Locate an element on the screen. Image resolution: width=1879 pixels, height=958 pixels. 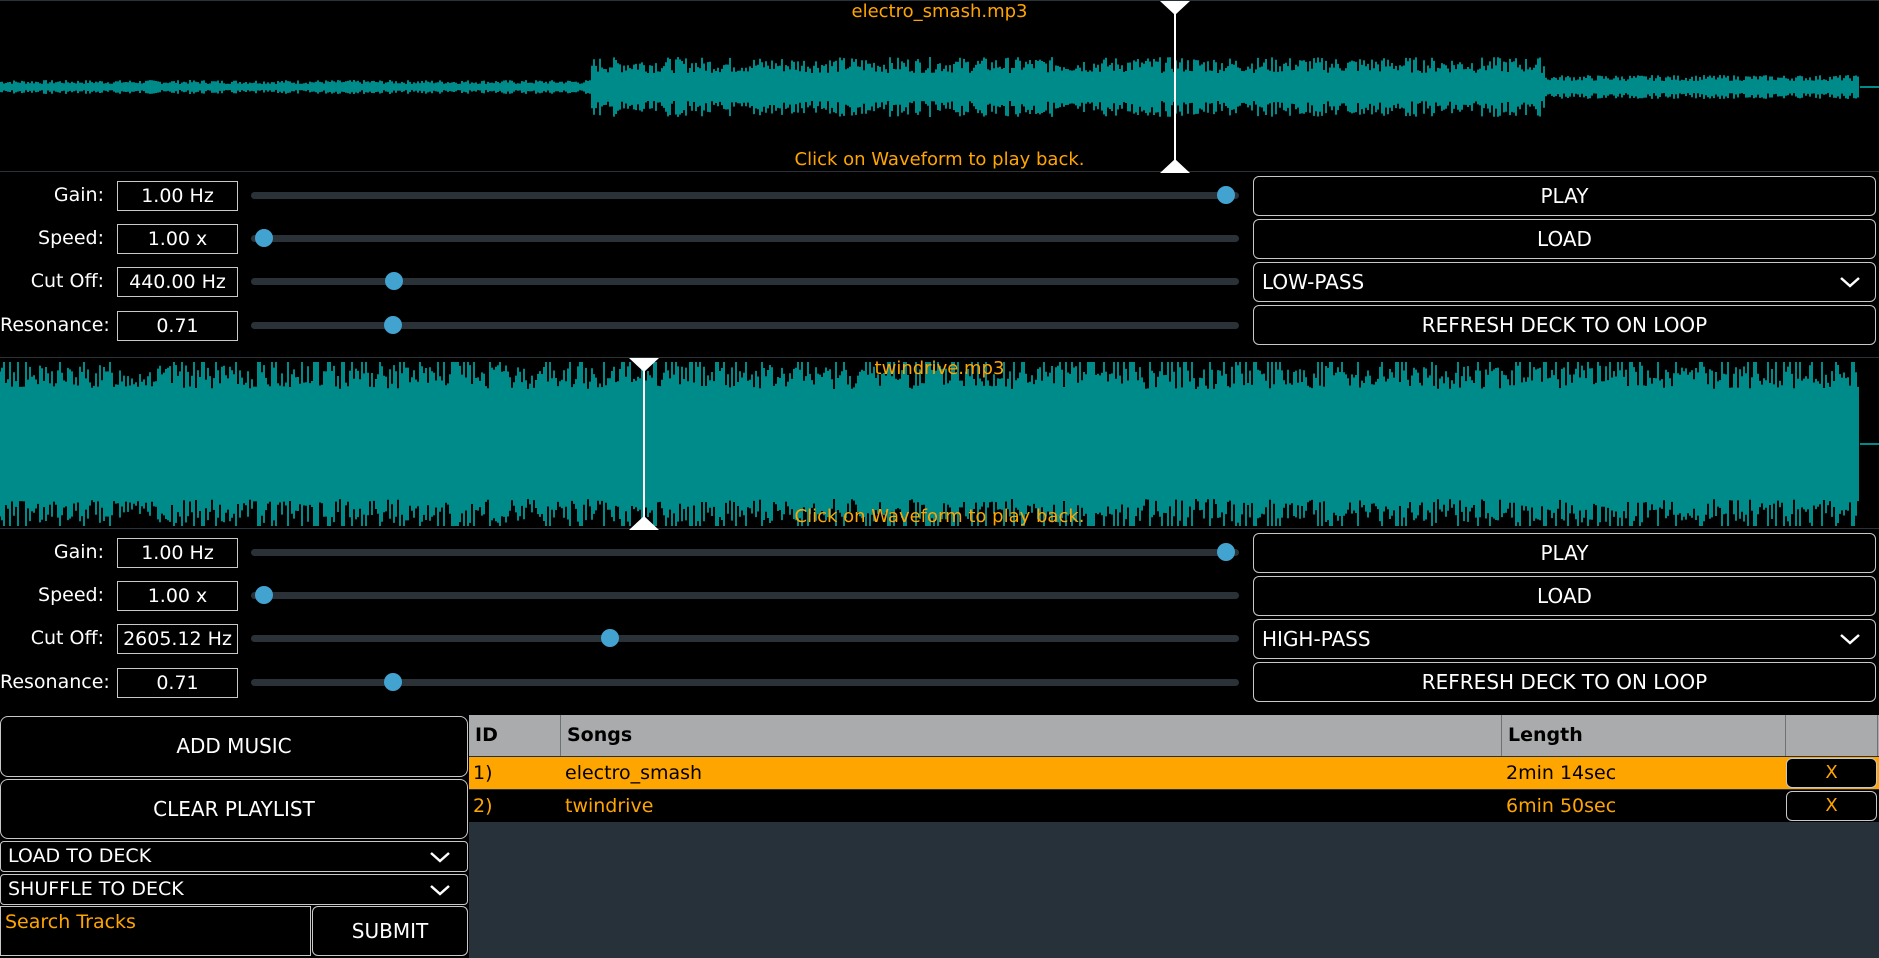
deck2-resonance-value: 0.71 is located at coordinates (177, 683).